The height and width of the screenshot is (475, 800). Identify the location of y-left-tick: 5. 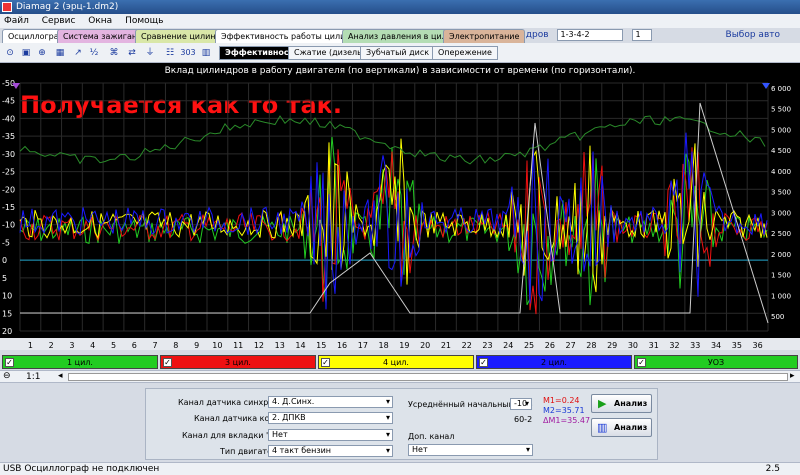
(4, 278).